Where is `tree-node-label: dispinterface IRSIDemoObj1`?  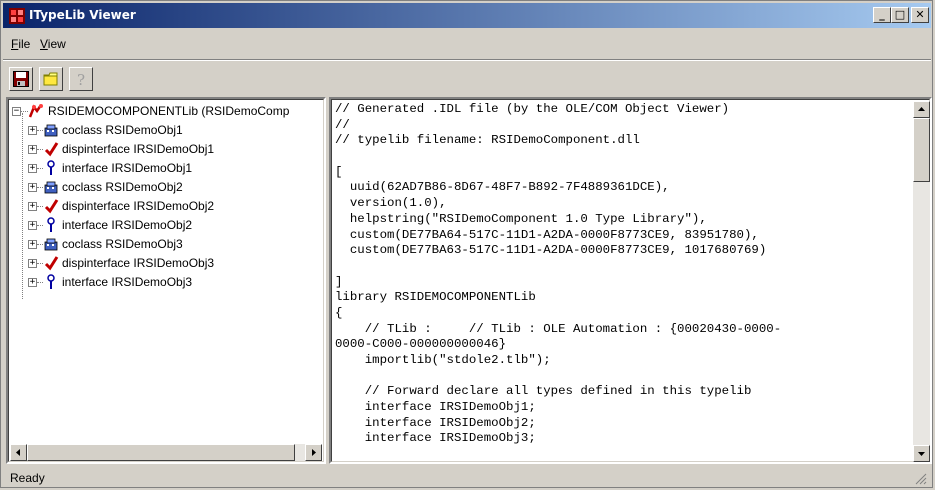
tree-node-label: dispinterface IRSIDemoObj1 is located at coordinates (138, 149).